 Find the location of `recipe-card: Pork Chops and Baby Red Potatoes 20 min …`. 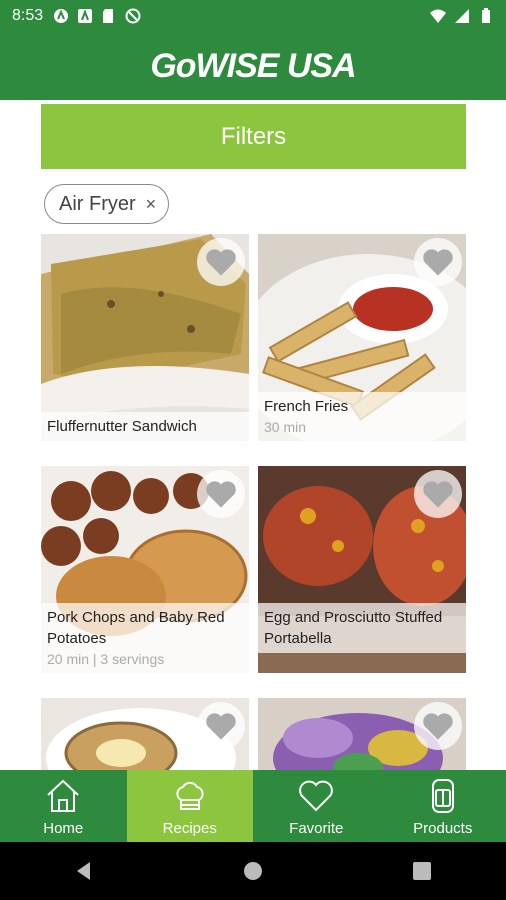

recipe-card: Pork Chops and Baby Red Potatoes 20 min … is located at coordinates (145, 569).